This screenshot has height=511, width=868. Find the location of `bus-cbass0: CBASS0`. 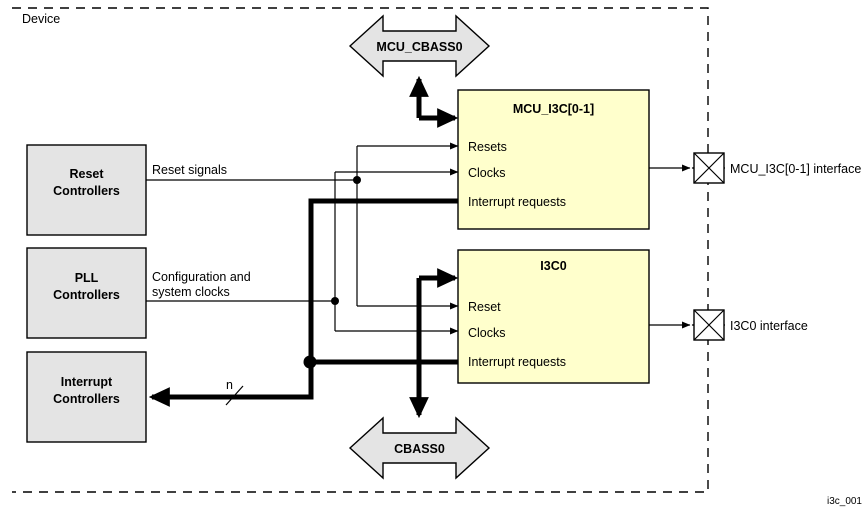

bus-cbass0: CBASS0 is located at coordinates (419, 448).